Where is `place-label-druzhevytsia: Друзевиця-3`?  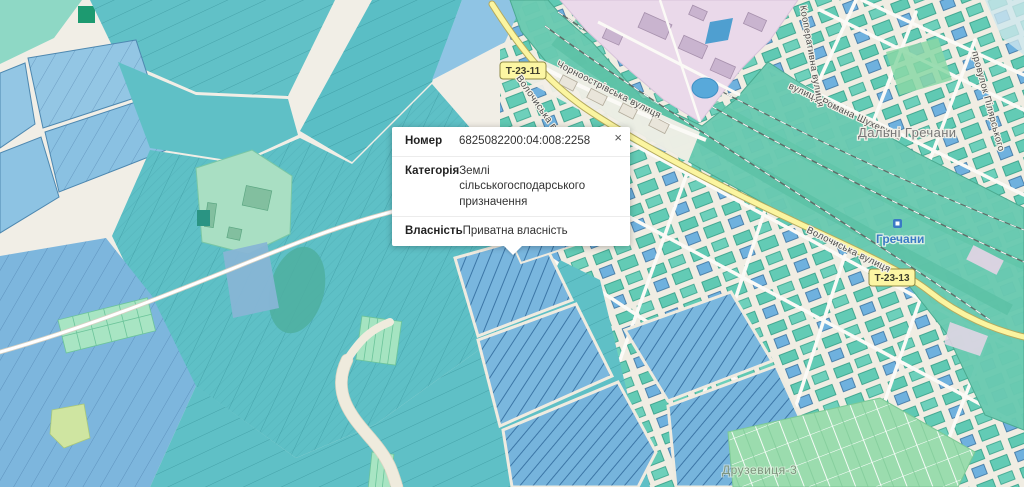 place-label-druzhevytsia: Друзевиця-3 is located at coordinates (759, 470).